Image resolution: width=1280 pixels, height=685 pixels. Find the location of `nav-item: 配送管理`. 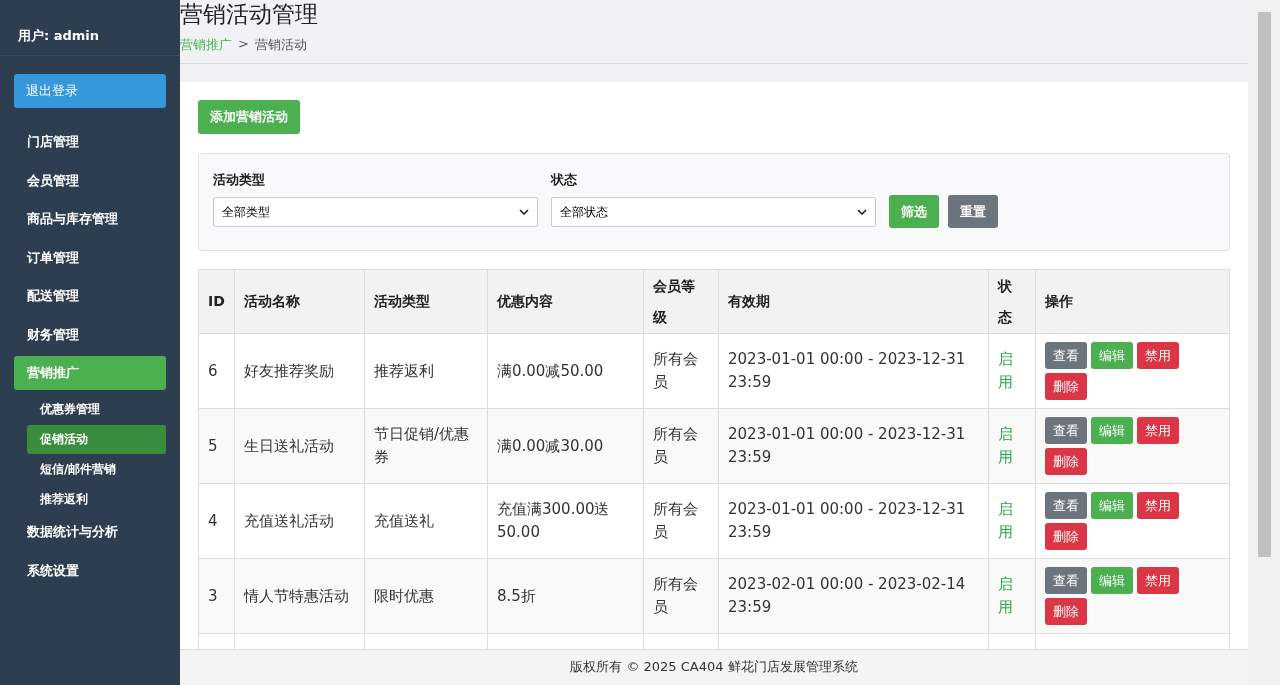

nav-item: 配送管理 is located at coordinates (90, 298).